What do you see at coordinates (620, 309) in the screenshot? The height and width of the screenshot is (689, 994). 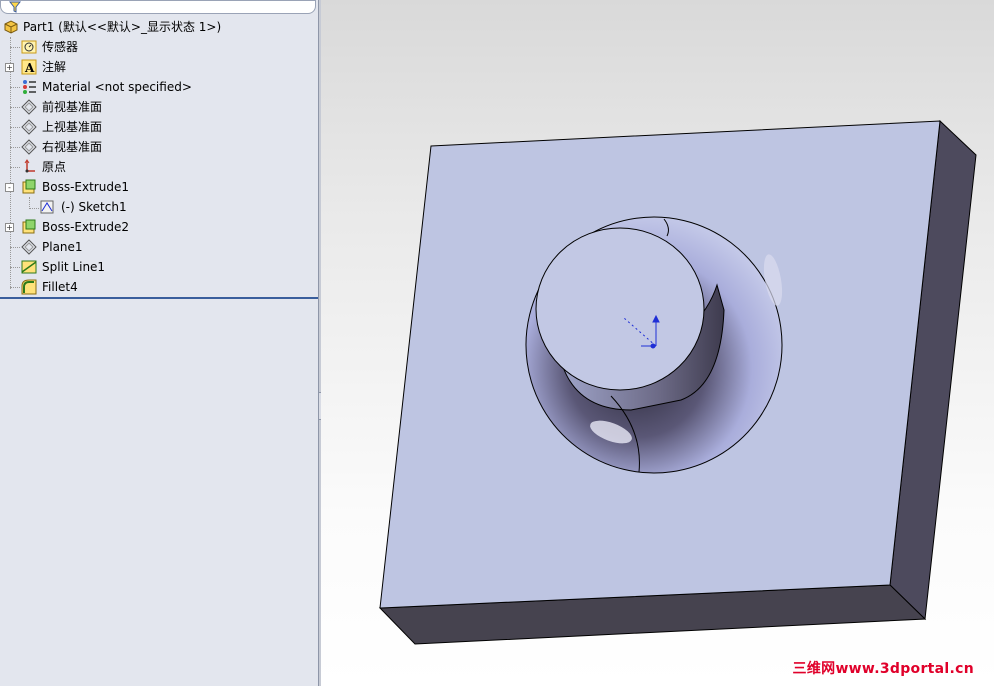 I see `boss-top-face` at bounding box center [620, 309].